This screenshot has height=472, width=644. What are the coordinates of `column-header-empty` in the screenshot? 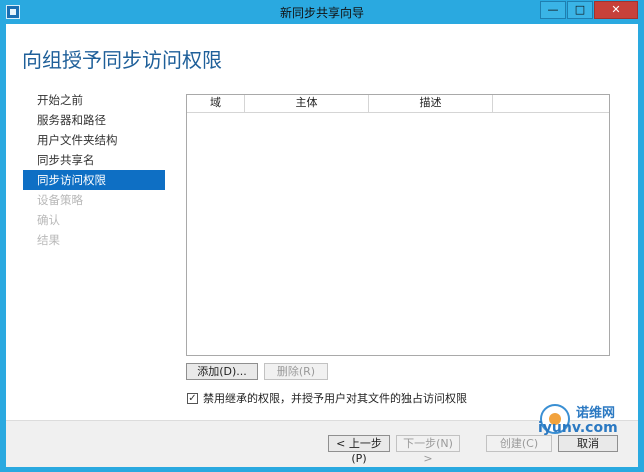 It's located at (551, 103).